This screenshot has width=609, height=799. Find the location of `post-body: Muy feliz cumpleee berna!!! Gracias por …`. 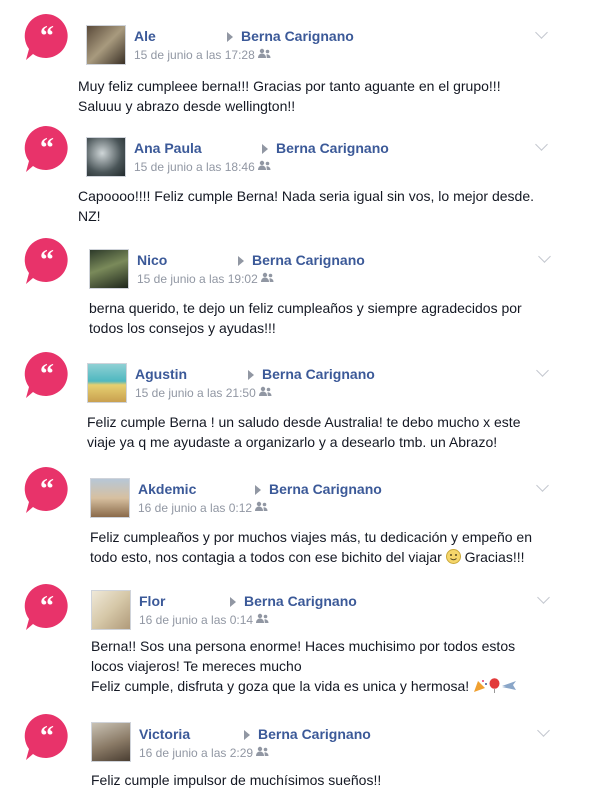

post-body: Muy feliz cumpleee berna!!! Gracias por … is located at coordinates (289, 96).